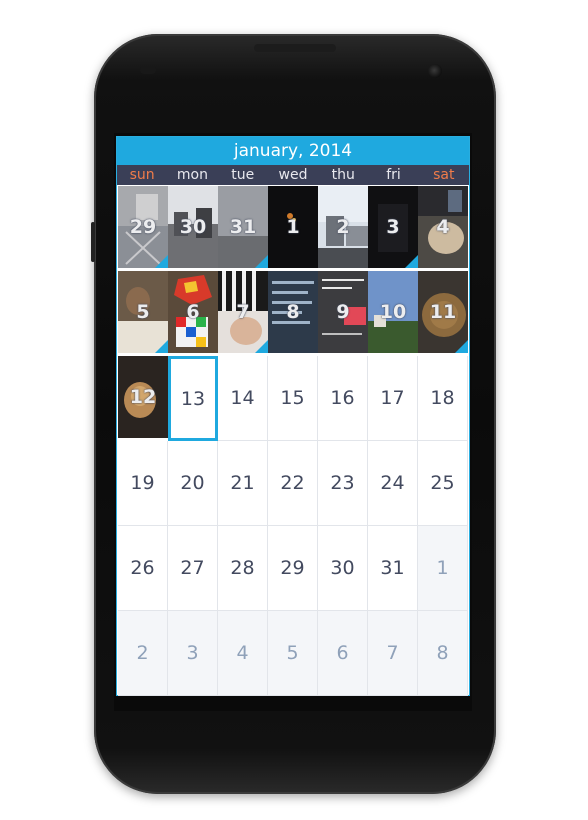 This screenshot has height=820, width=588. What do you see at coordinates (243, 175) in the screenshot?
I see `weekday-tue: tue` at bounding box center [243, 175].